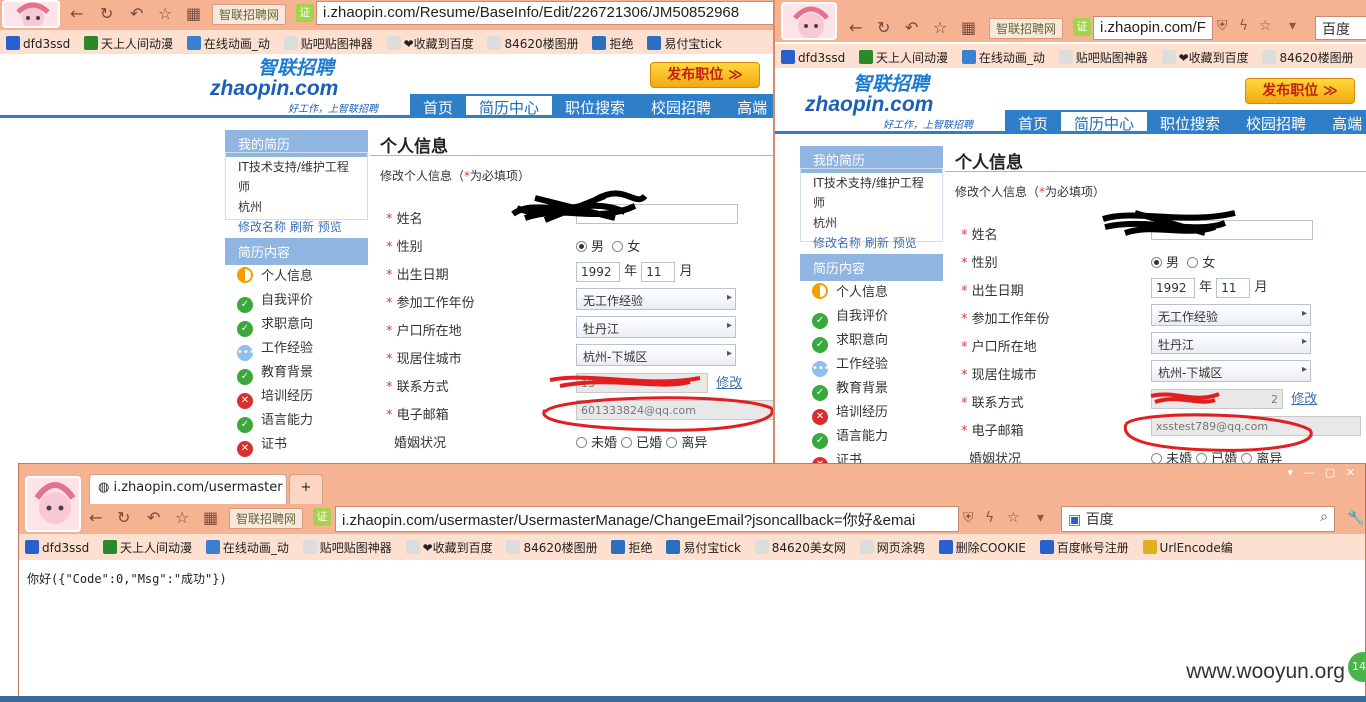  What do you see at coordinates (76, 13) in the screenshot?
I see `back-icon: ←` at bounding box center [76, 13].